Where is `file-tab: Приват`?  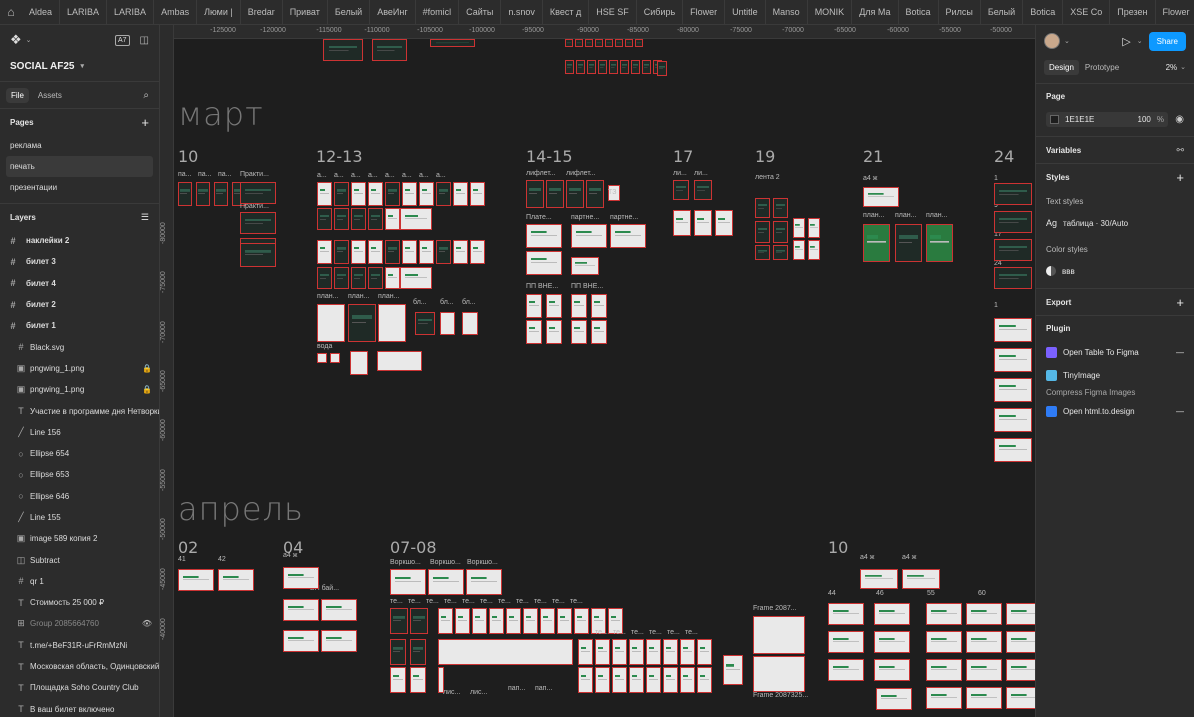
file-tab: Приват is located at coordinates (305, 12).